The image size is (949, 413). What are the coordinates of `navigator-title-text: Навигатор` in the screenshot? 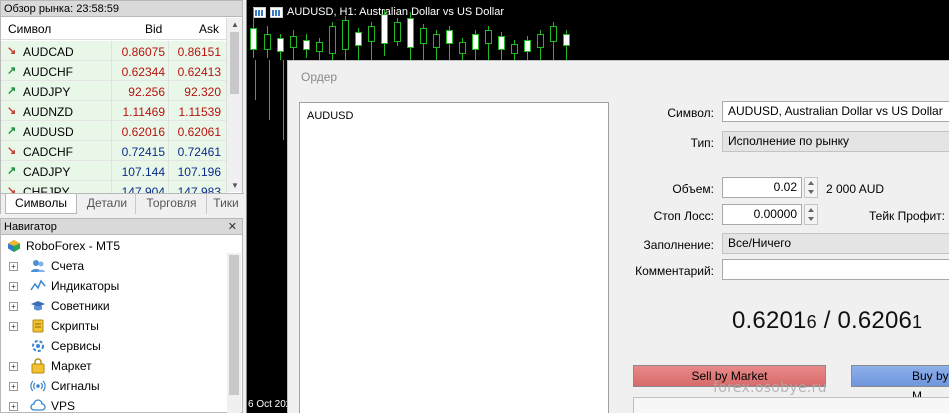 It's located at (30, 227).